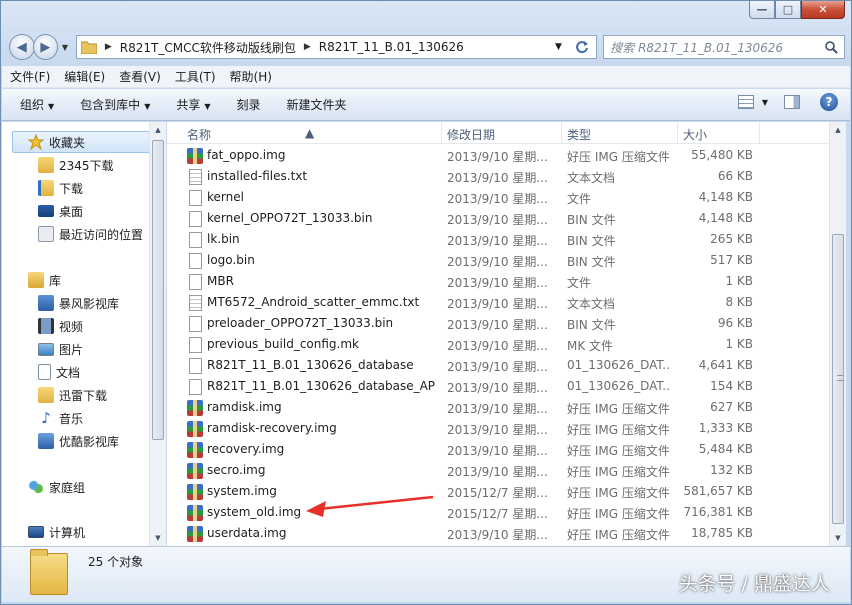 This screenshot has width=852, height=605. I want to click on help-icon: ?, so click(829, 102).